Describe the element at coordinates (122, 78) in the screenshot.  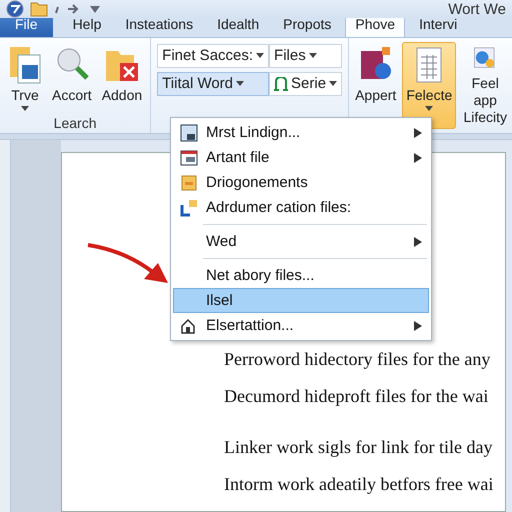
I see `ribbon-button: Addon` at that location.